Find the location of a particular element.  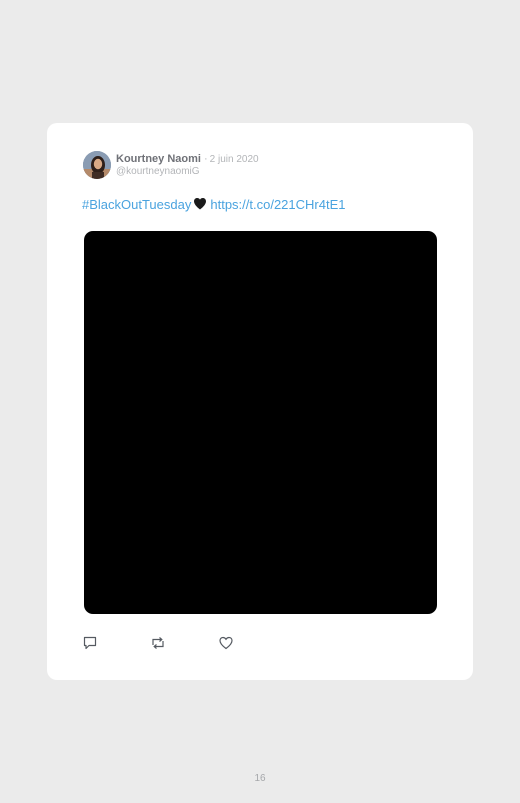

page-number: 16 is located at coordinates (260, 778).